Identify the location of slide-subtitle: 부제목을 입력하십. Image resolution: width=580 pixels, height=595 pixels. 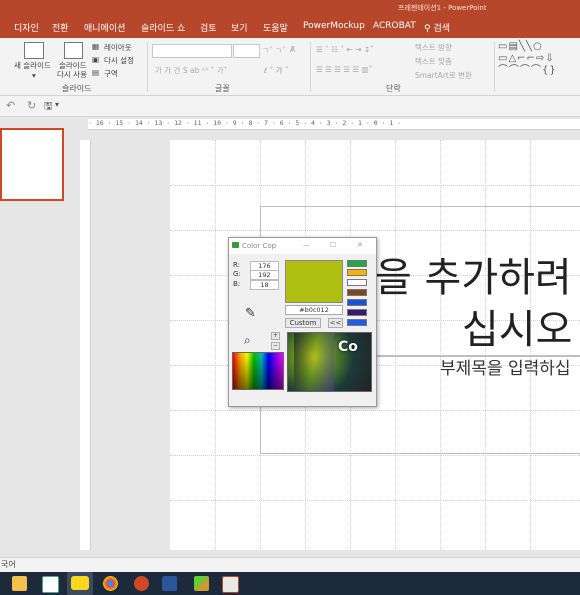
(505, 366).